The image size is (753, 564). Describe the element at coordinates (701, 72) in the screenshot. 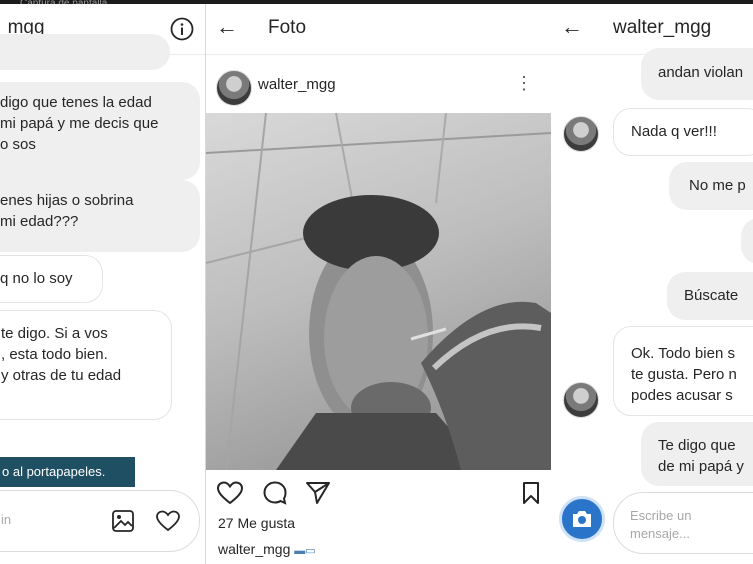

I see `message-line: andan violan` at that location.